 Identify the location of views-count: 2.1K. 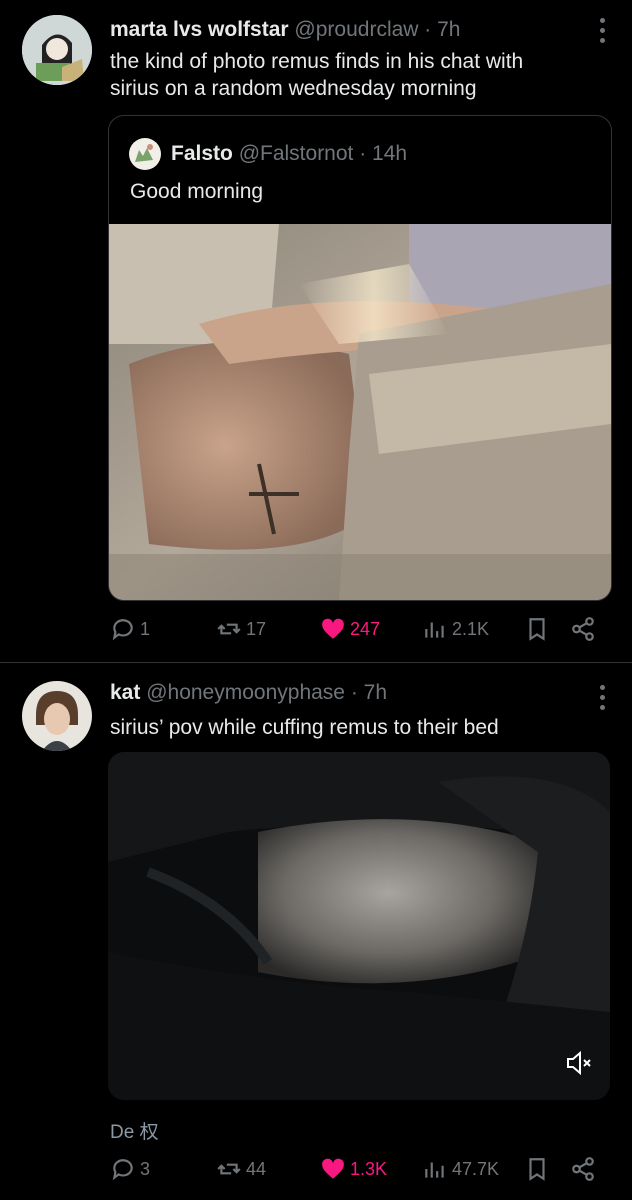
(471, 628).